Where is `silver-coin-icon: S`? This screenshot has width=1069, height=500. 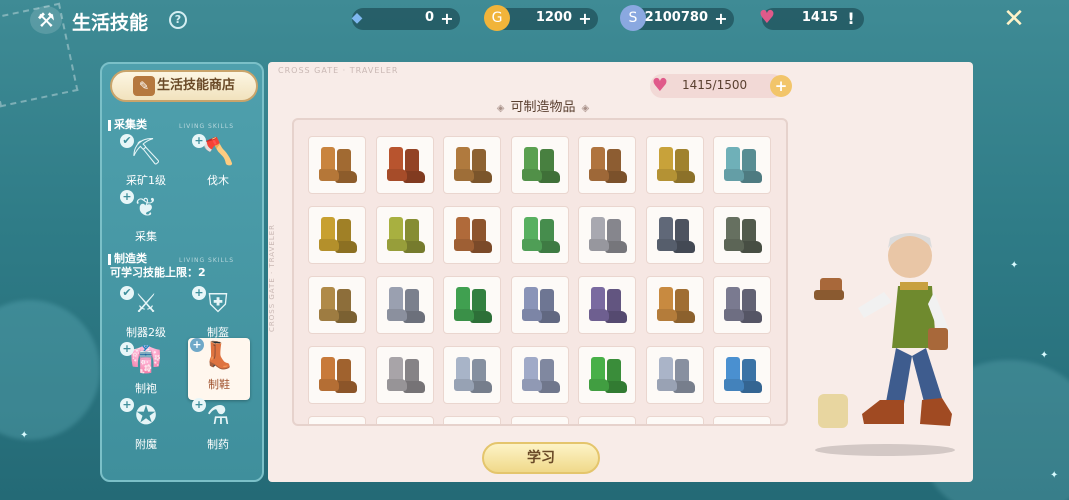 silver-coin-icon: S is located at coordinates (633, 18).